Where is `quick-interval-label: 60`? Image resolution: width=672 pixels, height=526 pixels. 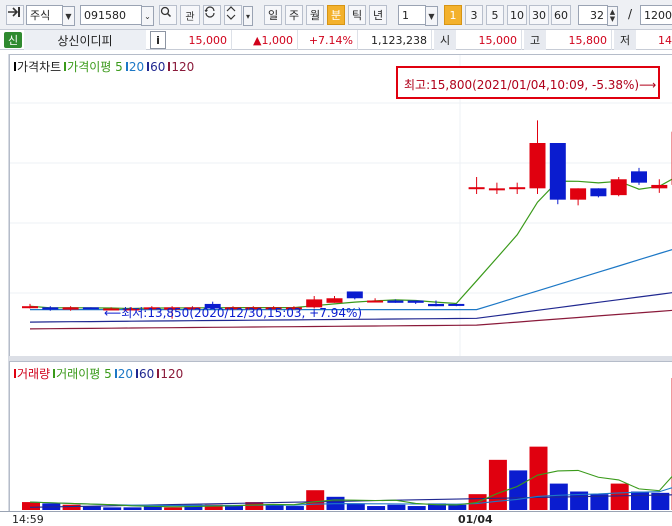
quick-interval-label: 60 is located at coordinates (561, 15).